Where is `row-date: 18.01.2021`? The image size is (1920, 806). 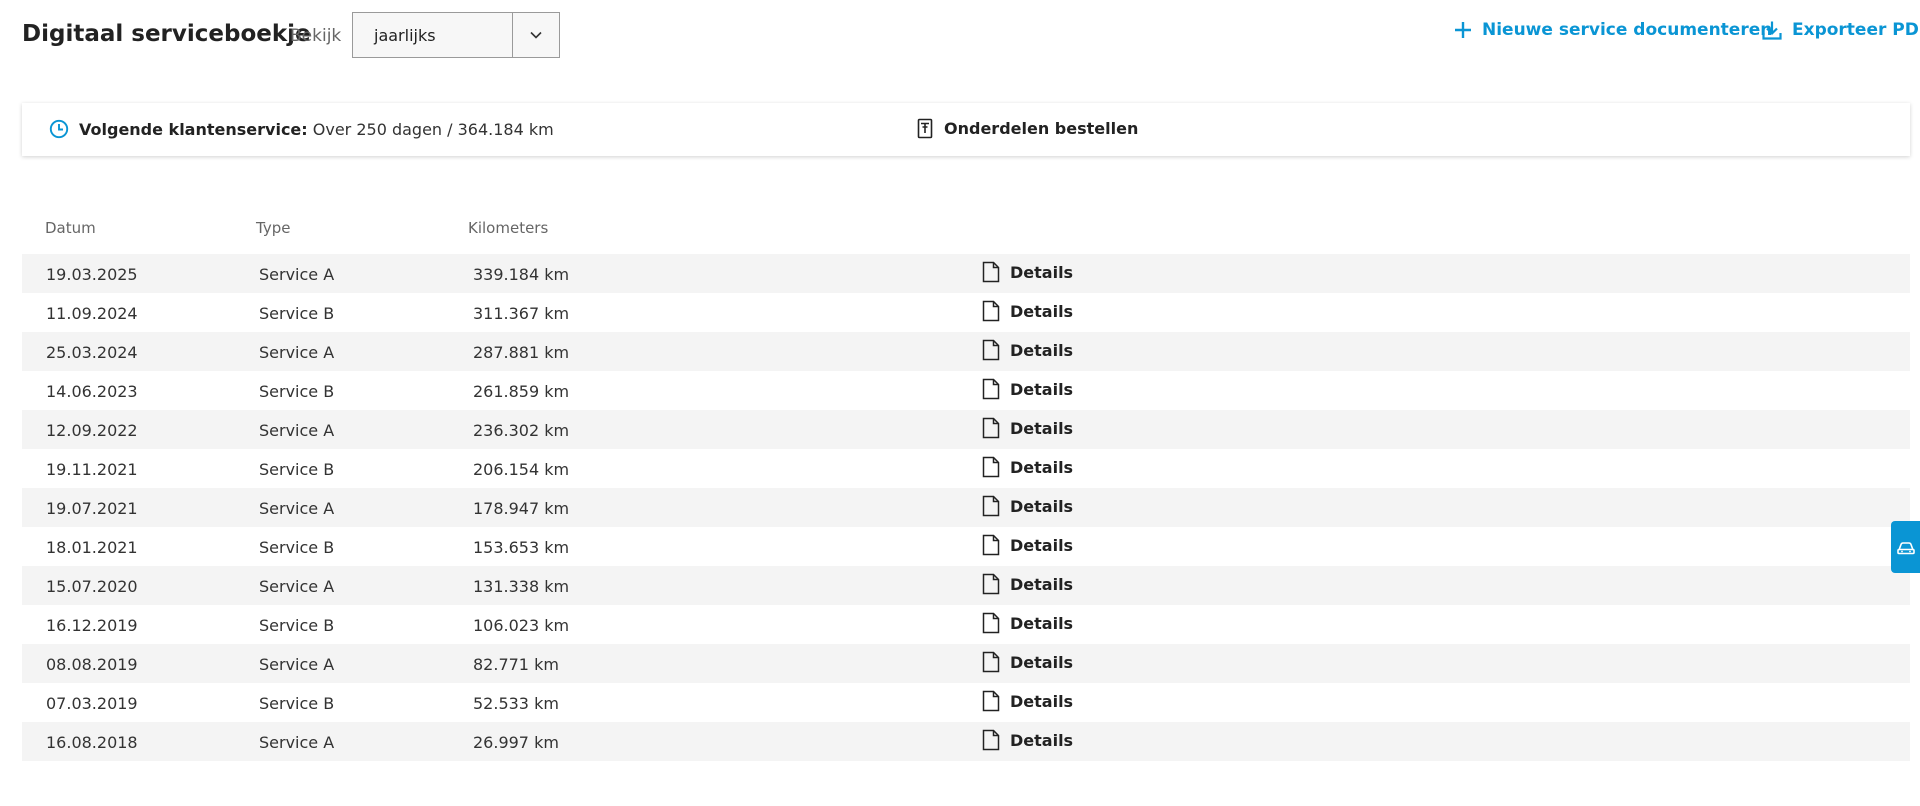
row-date: 18.01.2021 is located at coordinates (92, 547).